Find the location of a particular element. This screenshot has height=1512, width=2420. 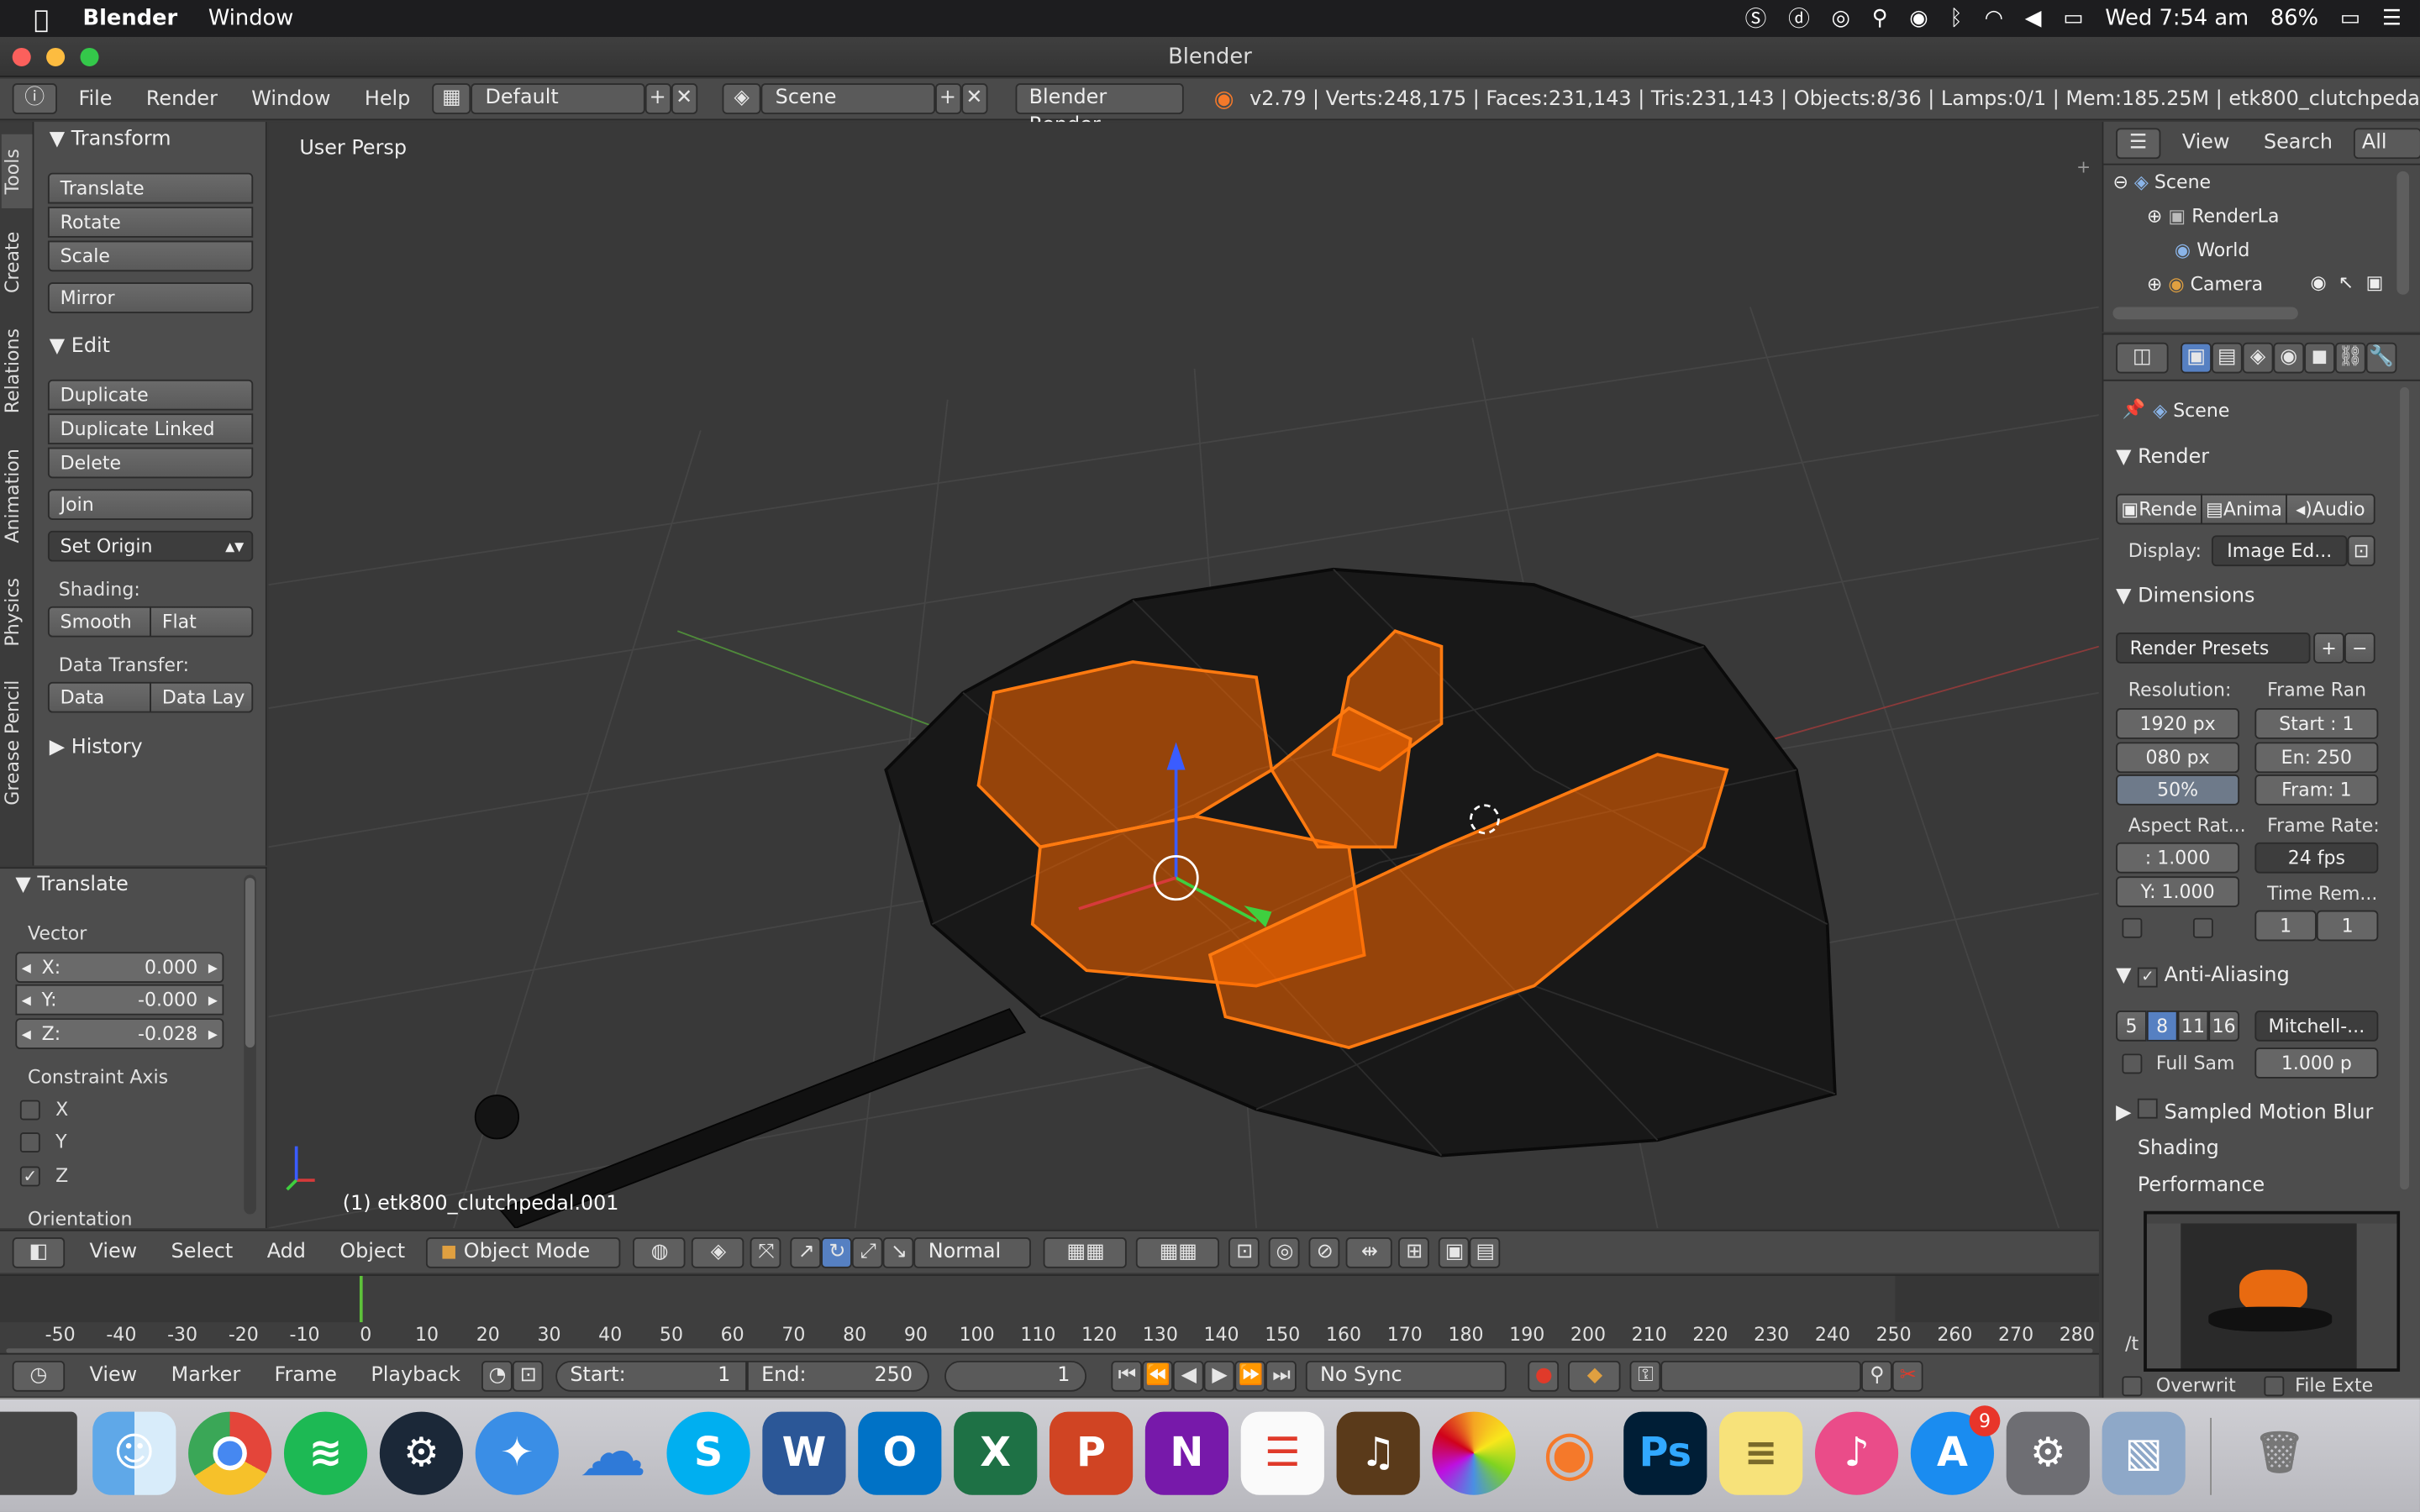

add-scene-button: + is located at coordinates (947, 98).